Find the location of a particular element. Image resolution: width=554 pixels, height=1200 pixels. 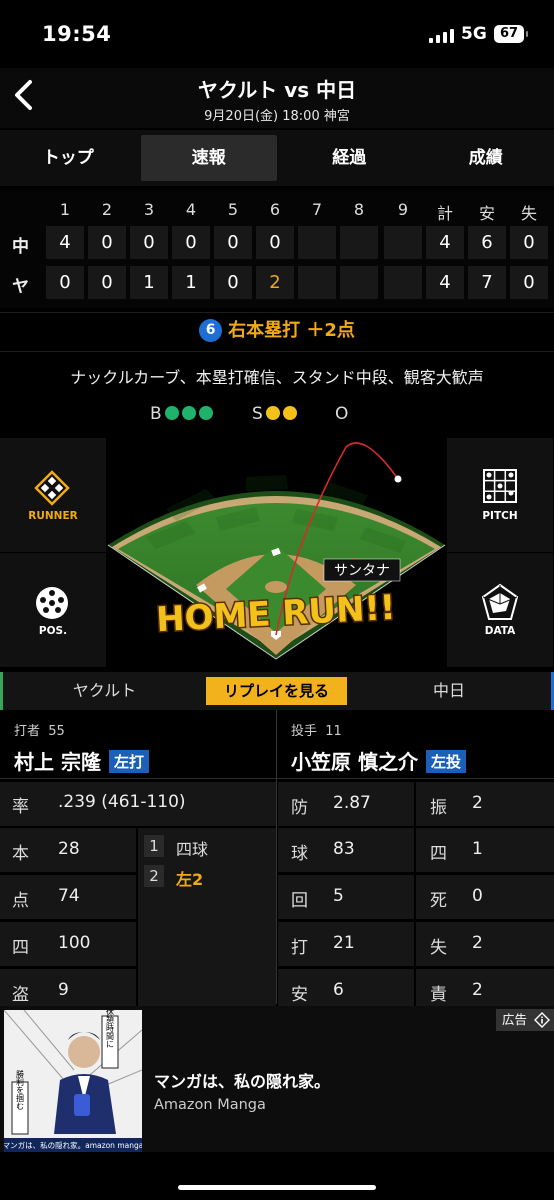

total-header: 安 is located at coordinates (486, 213).